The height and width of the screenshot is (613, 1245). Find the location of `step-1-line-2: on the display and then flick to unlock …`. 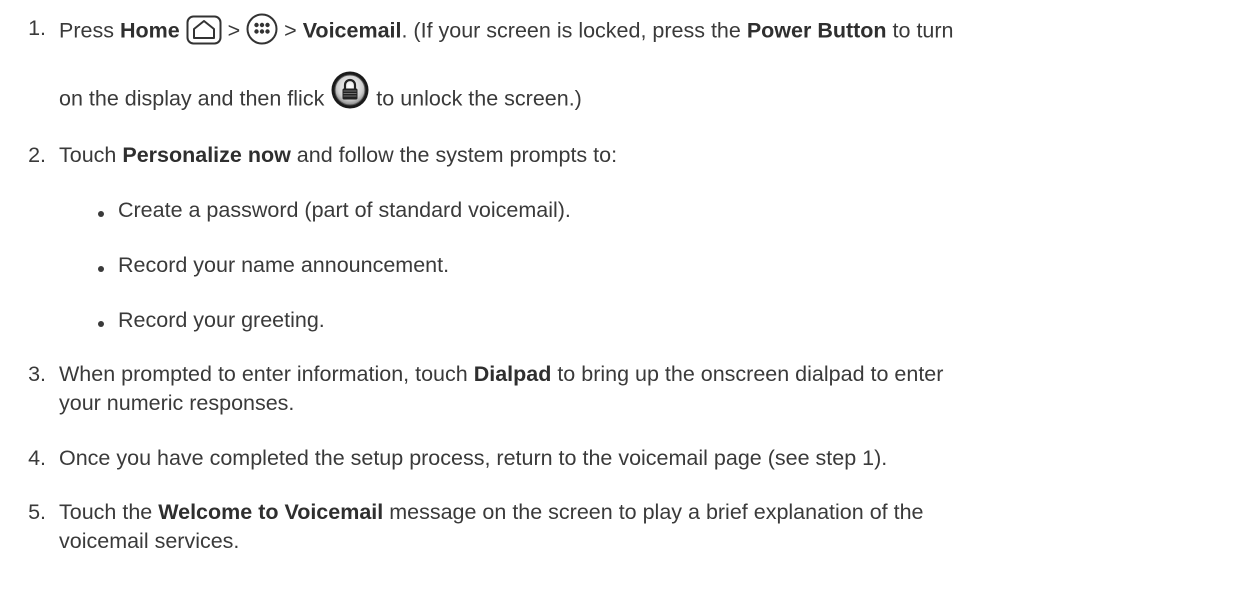

step-1-line-2: on the display and then flick to unlock … is located at coordinates (320, 95).